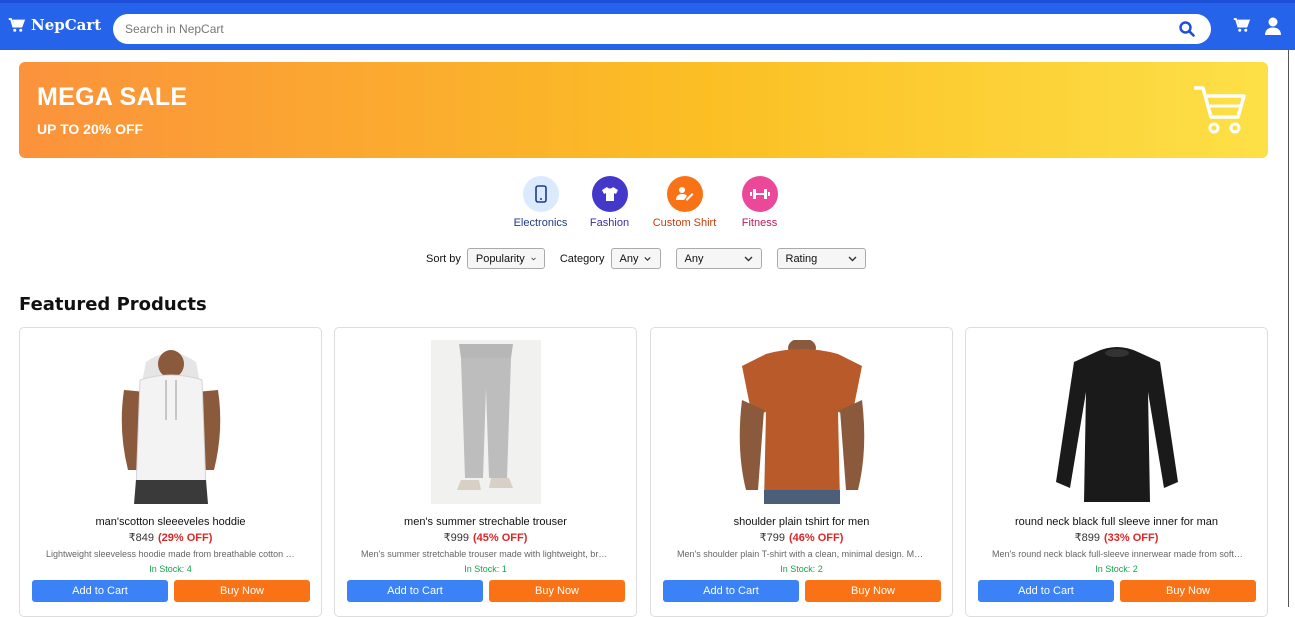 The image size is (1295, 617). What do you see at coordinates (170, 522) in the screenshot?
I see `product-name: man'scotton sleeeveles hoddie` at bounding box center [170, 522].